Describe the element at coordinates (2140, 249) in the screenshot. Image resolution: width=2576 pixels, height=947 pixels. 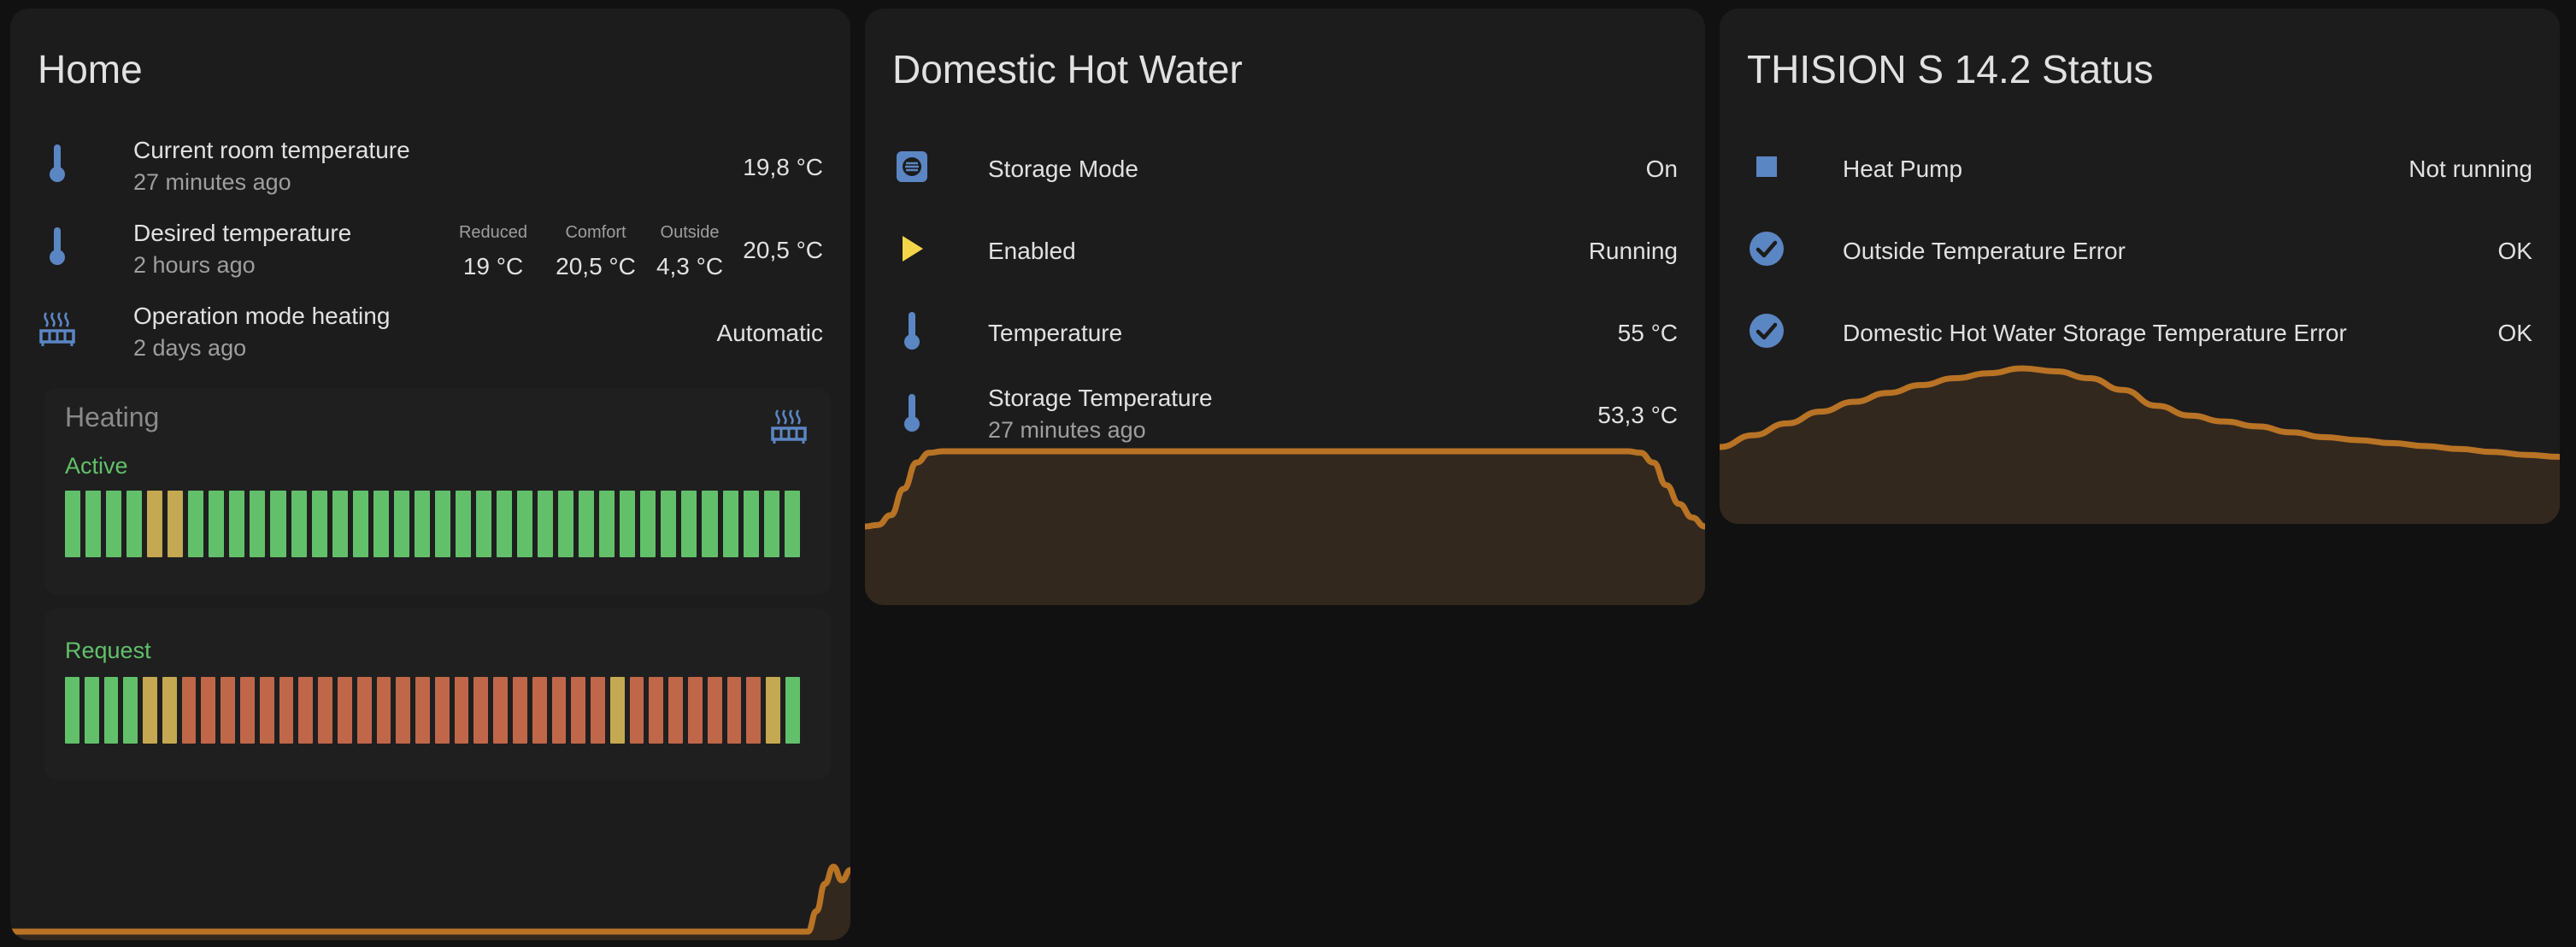
I see `row-outside-temperature-error: Outside Temperature Error OK` at that location.